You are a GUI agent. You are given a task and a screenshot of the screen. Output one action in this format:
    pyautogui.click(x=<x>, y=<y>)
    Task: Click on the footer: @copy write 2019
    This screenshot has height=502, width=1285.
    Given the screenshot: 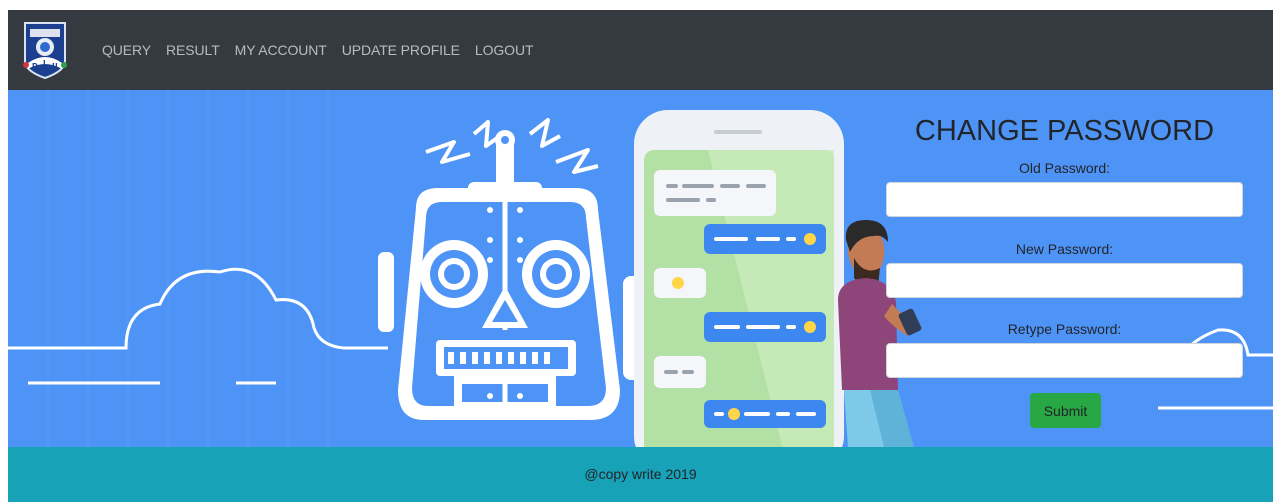 What is the action you would take?
    pyautogui.click(x=640, y=474)
    